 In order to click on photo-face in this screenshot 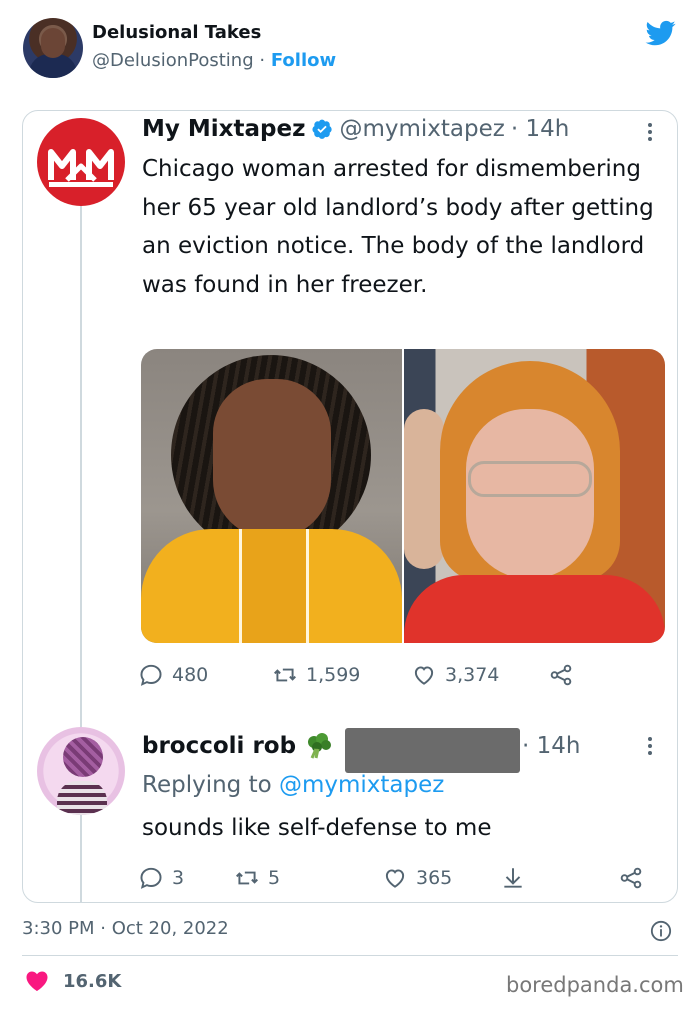, I will do `click(272, 459)`.